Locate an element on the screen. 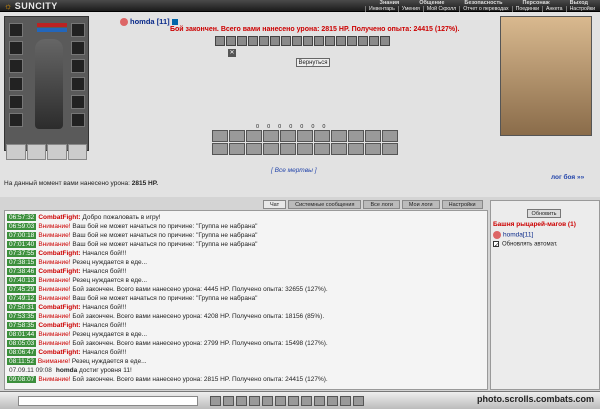  message-time: 07:53:35 is located at coordinates (22, 316).